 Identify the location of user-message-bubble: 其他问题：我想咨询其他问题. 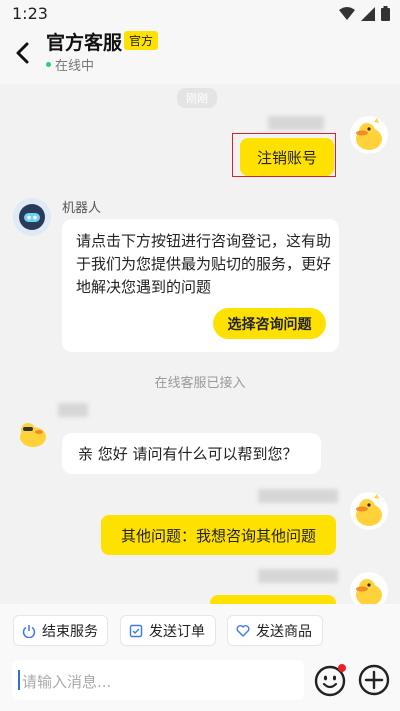
(218, 535).